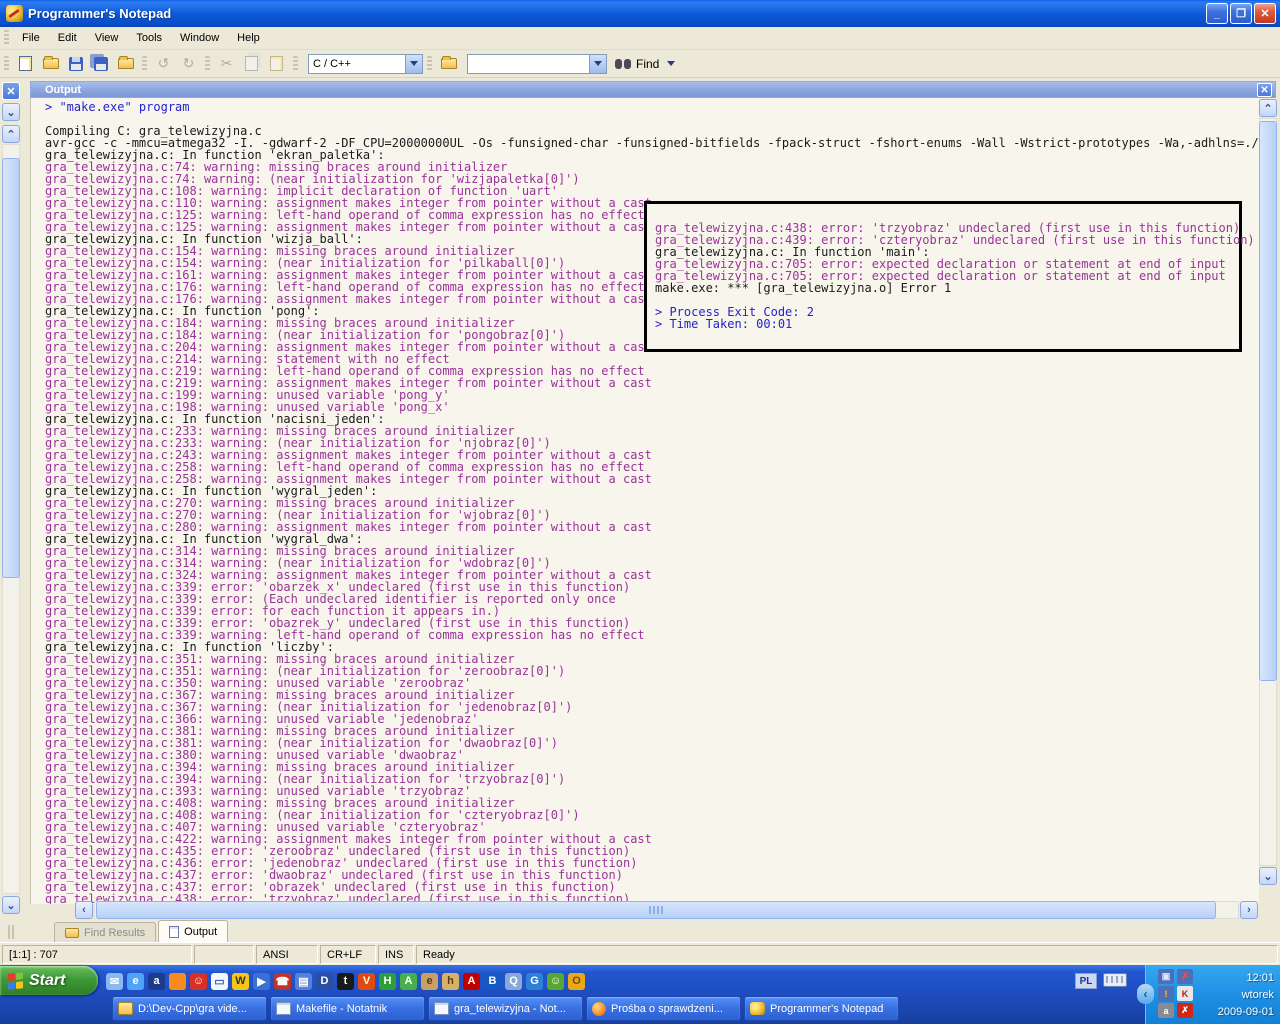 Image resolution: width=1280 pixels, height=1024 pixels. I want to click on paste-button, so click(276, 64).